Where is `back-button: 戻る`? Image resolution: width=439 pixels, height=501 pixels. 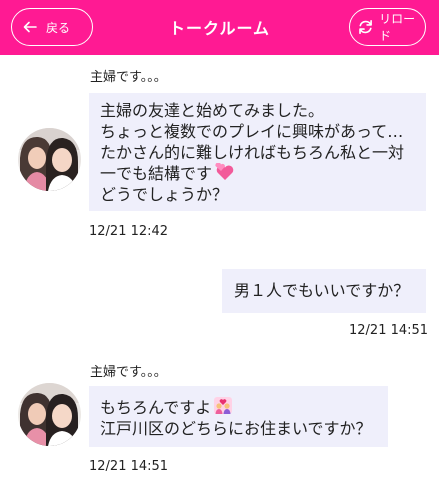
back-button: 戻る is located at coordinates (52, 27).